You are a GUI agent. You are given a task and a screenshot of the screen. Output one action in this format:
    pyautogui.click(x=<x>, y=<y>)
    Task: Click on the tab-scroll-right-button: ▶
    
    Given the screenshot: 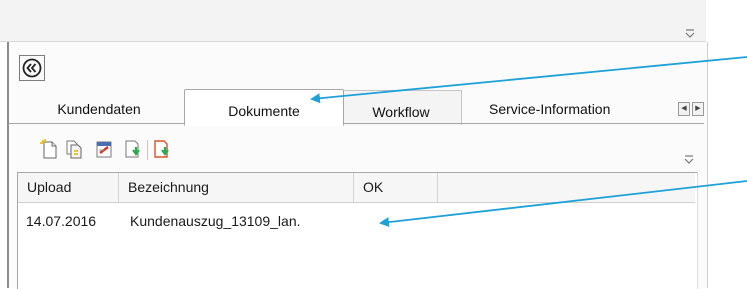 What is the action you would take?
    pyautogui.click(x=698, y=109)
    